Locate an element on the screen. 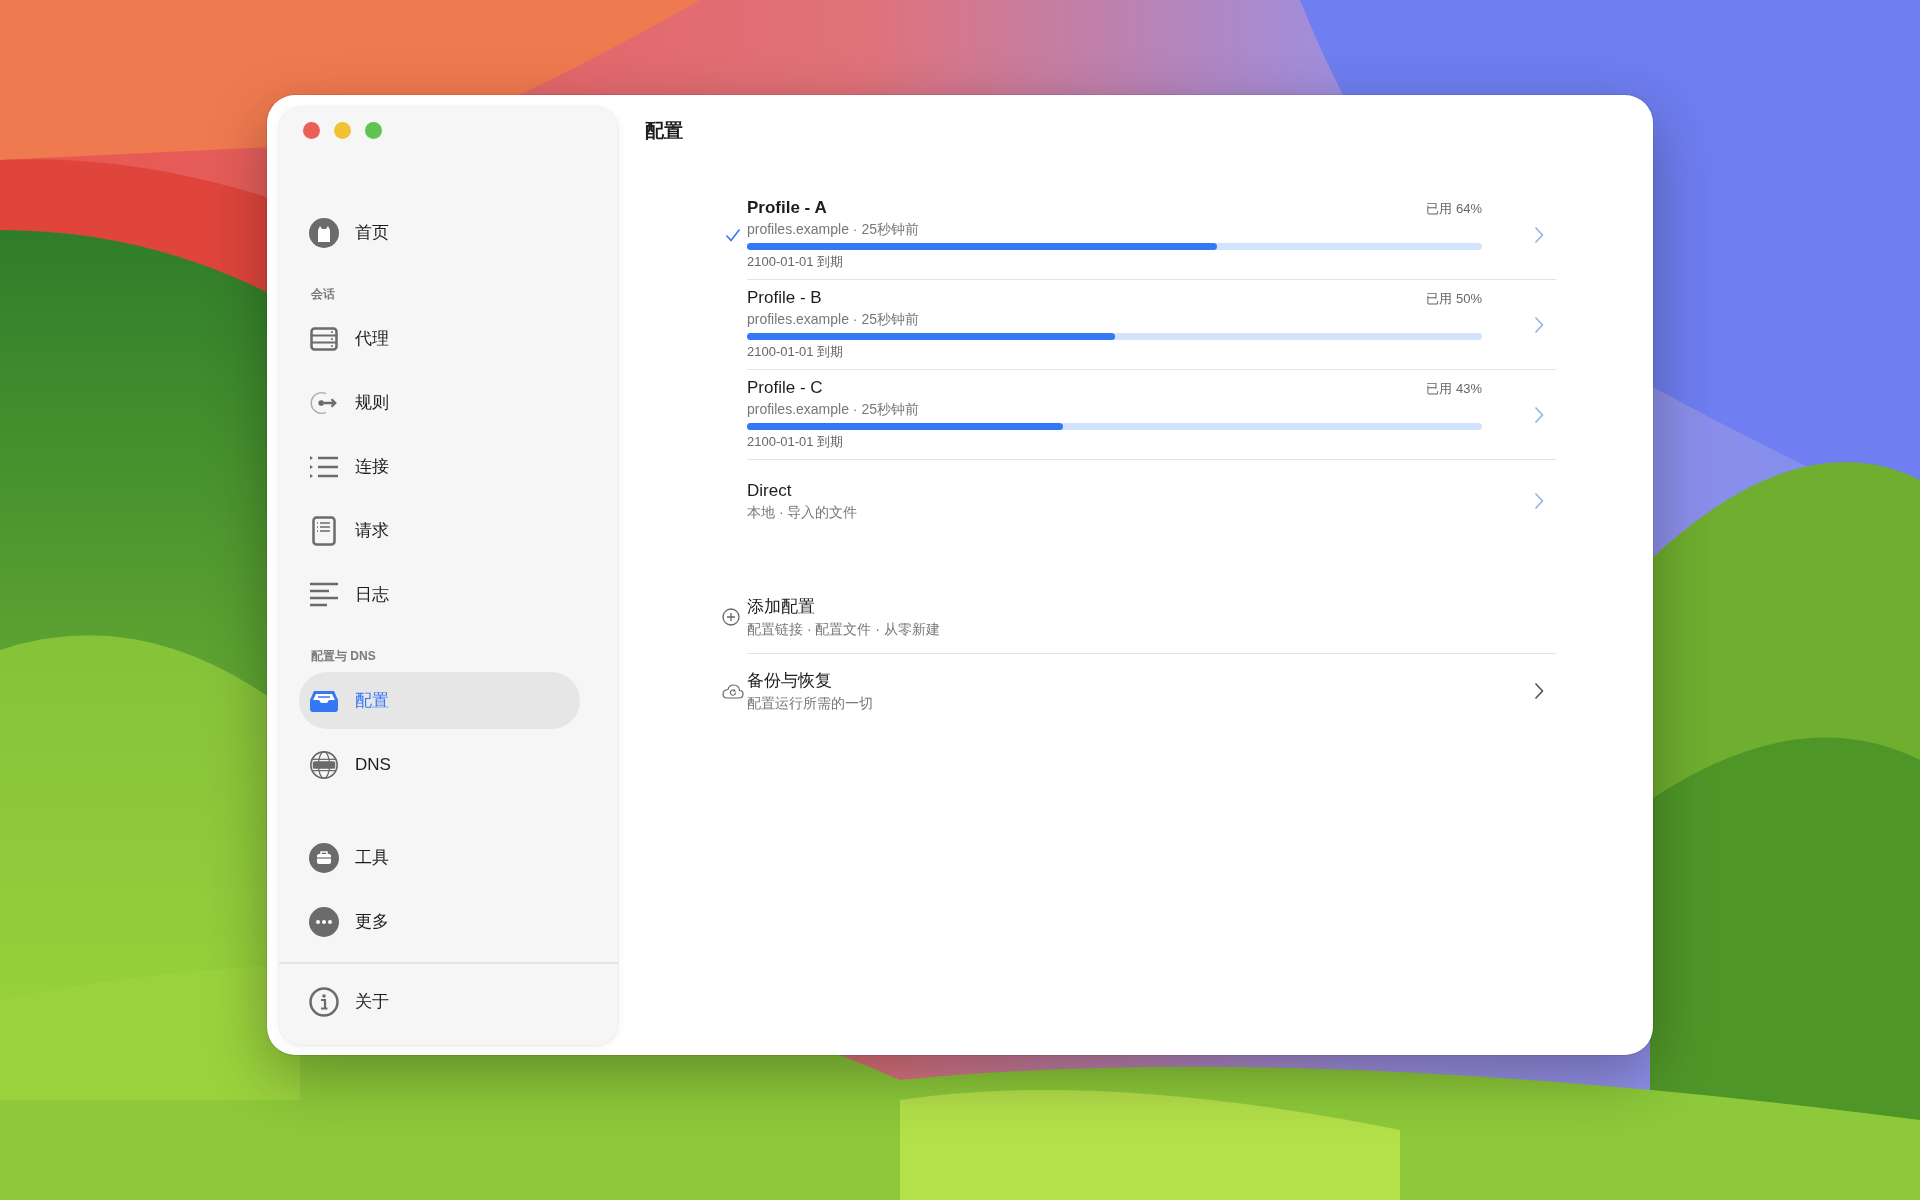 The height and width of the screenshot is (1200, 1920). server-icon is located at coordinates (324, 338).